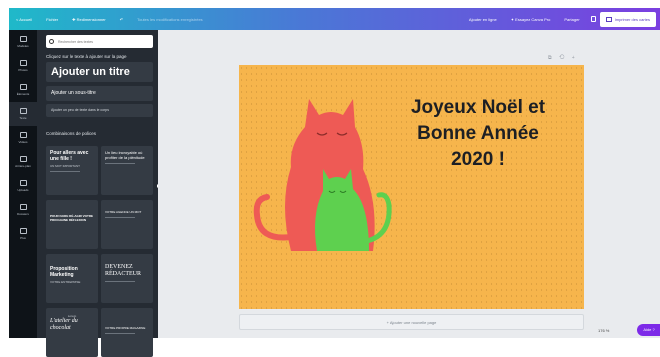 This screenshot has height=357, width=660. What do you see at coordinates (89, 19) in the screenshot?
I see `resize-button: ✚ Redimensionner` at bounding box center [89, 19].